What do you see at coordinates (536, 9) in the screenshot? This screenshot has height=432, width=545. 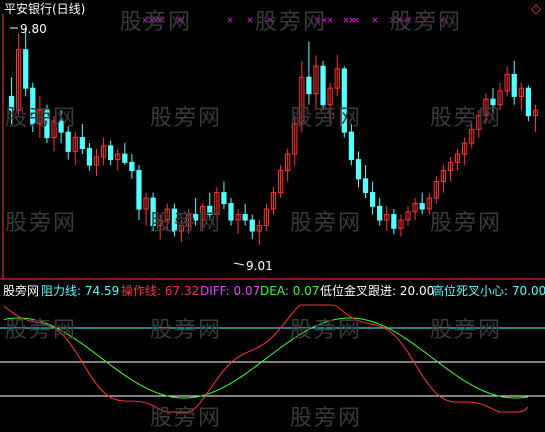 I see `diamond-icon: ◇` at bounding box center [536, 9].